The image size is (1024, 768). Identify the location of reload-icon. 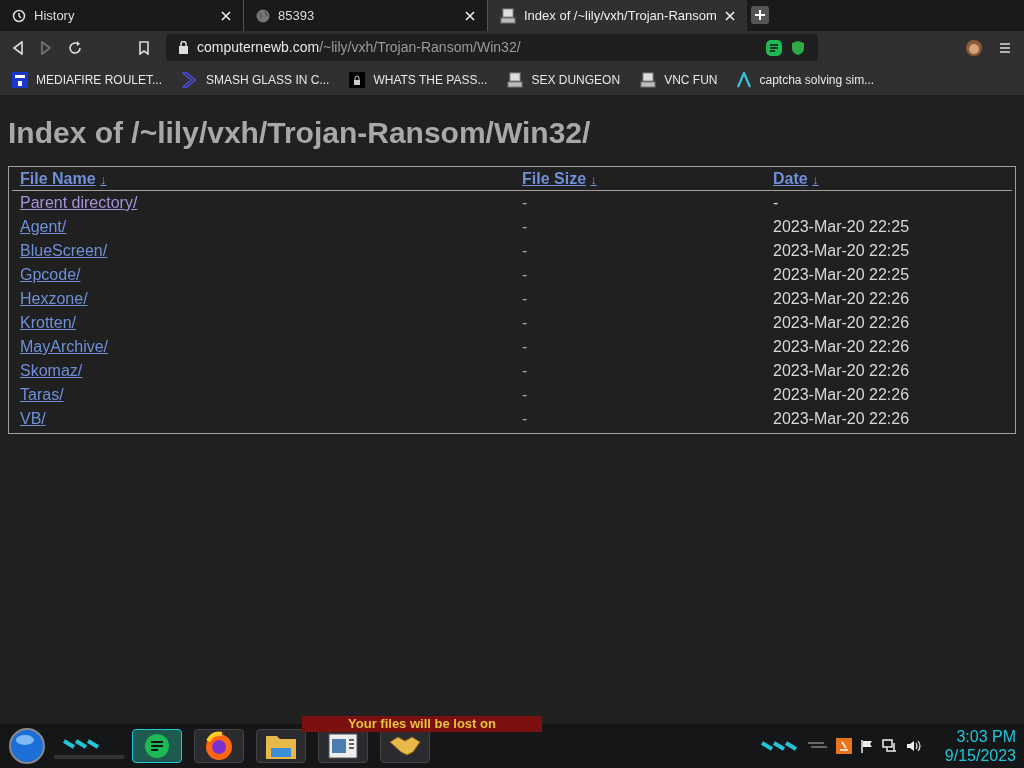
(75, 47).